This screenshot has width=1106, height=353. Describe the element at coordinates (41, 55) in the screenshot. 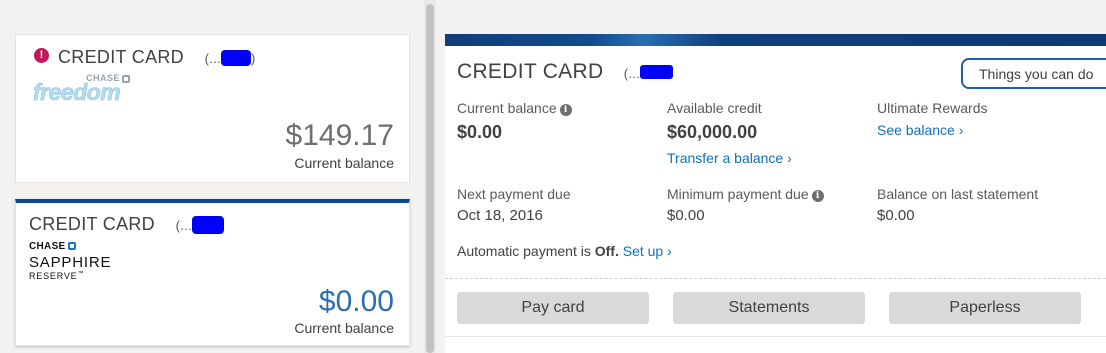

I see `alert-icon: !` at that location.